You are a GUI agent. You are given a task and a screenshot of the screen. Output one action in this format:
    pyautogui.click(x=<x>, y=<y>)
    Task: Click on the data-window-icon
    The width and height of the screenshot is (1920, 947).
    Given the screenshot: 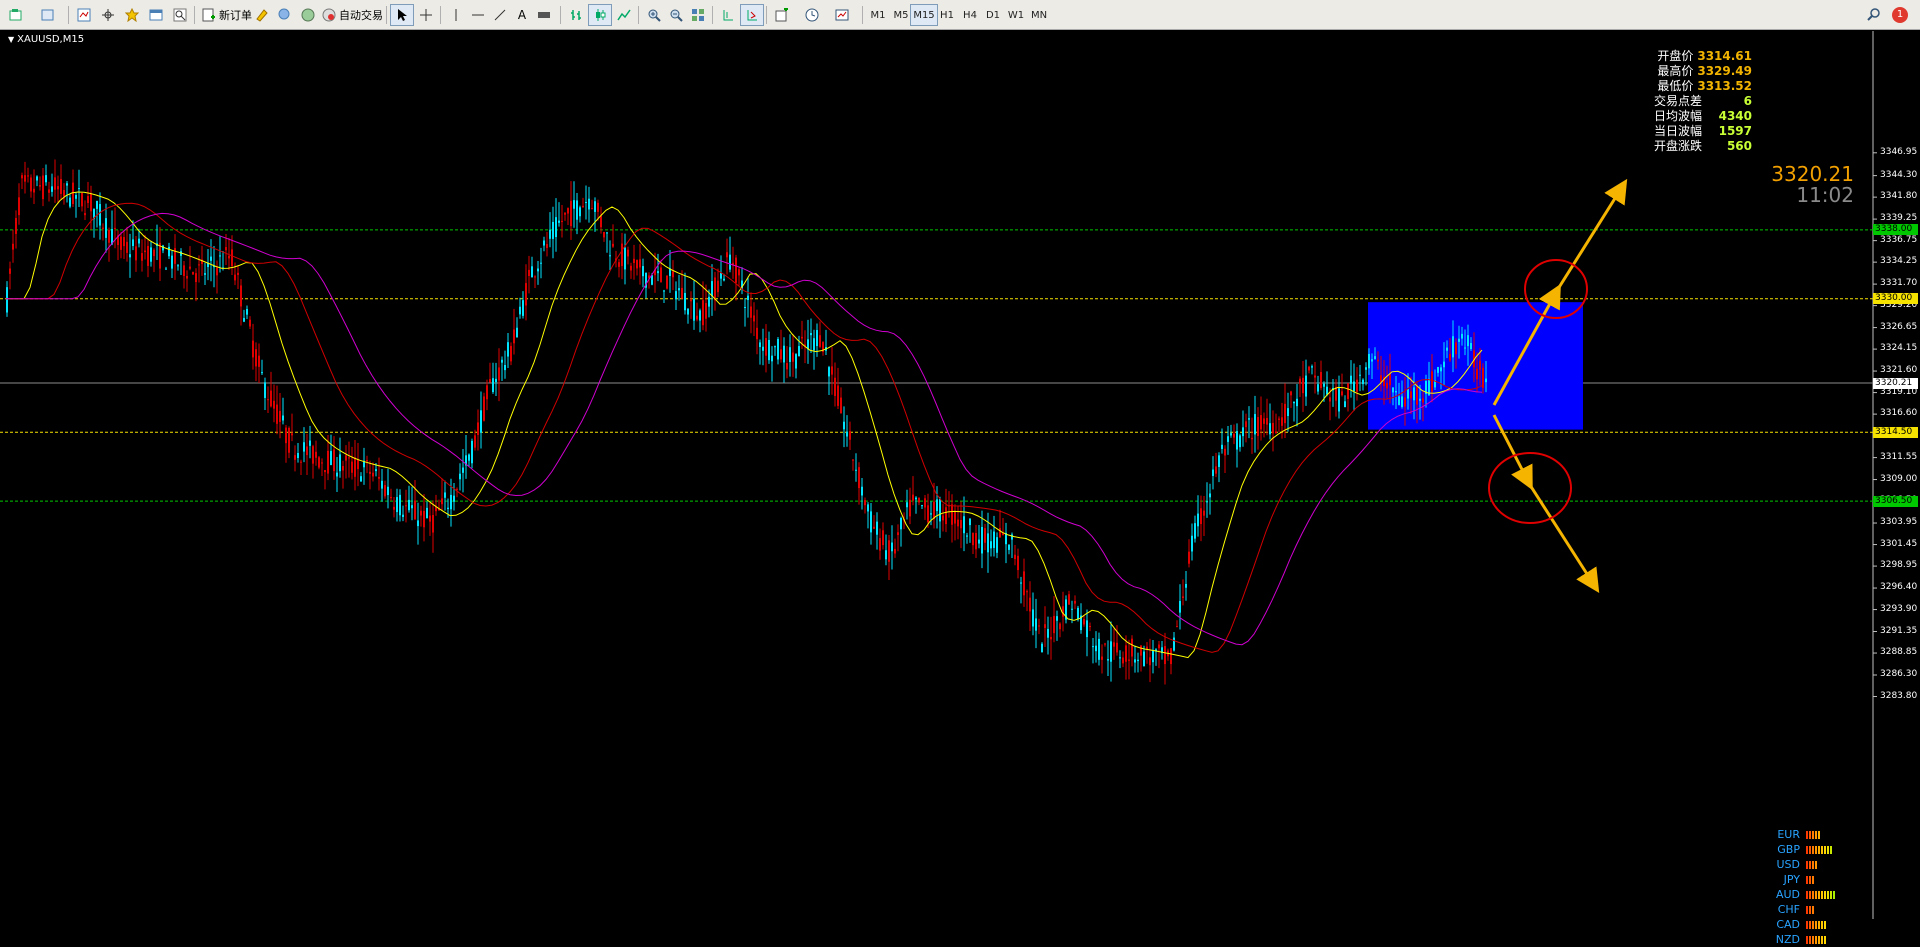 What is the action you would take?
    pyautogui.click(x=108, y=15)
    